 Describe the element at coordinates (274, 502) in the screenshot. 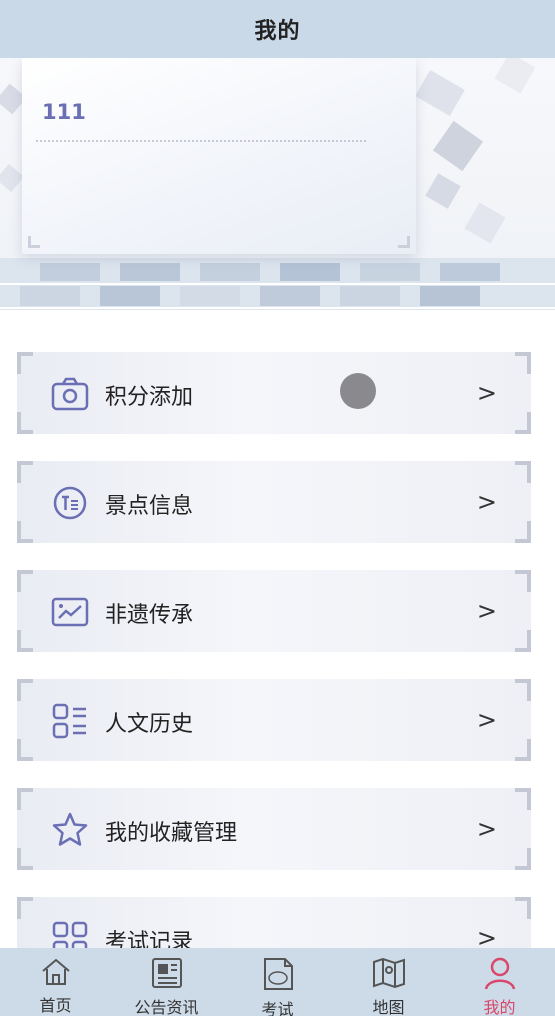

I see `menu-item-scenic-info: 景点信息 >` at that location.